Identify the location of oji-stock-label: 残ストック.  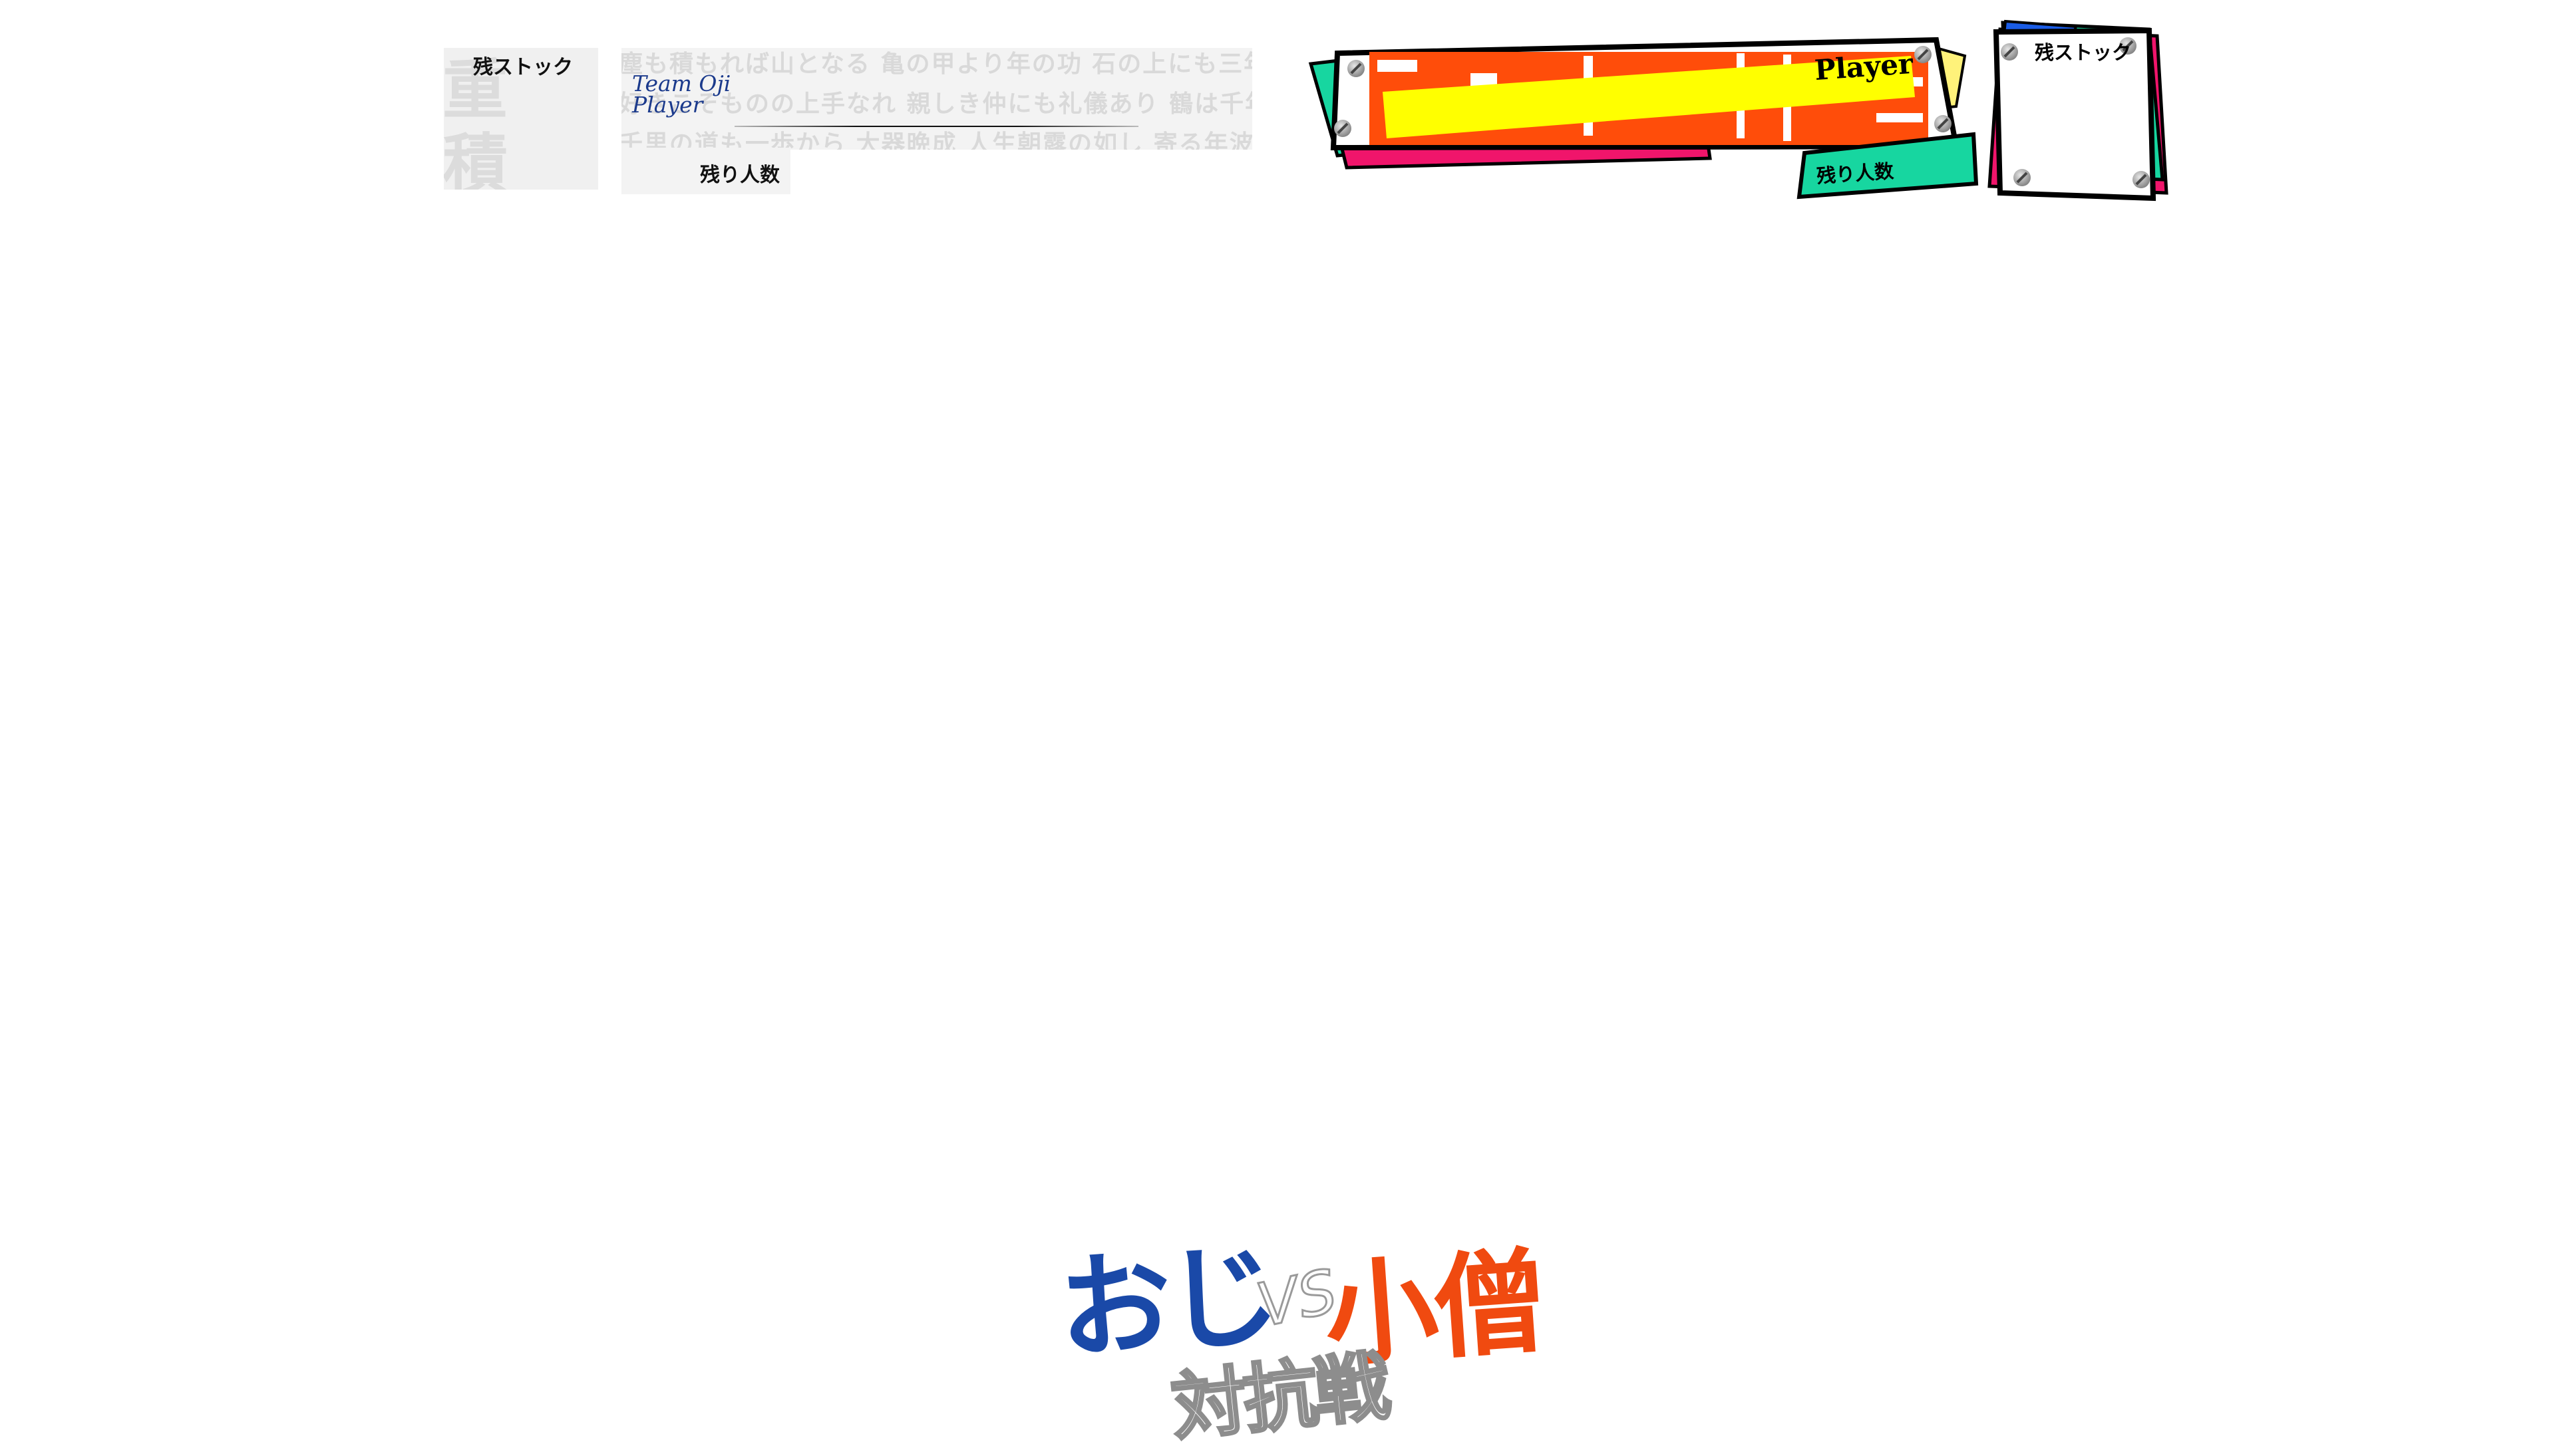
(523, 67).